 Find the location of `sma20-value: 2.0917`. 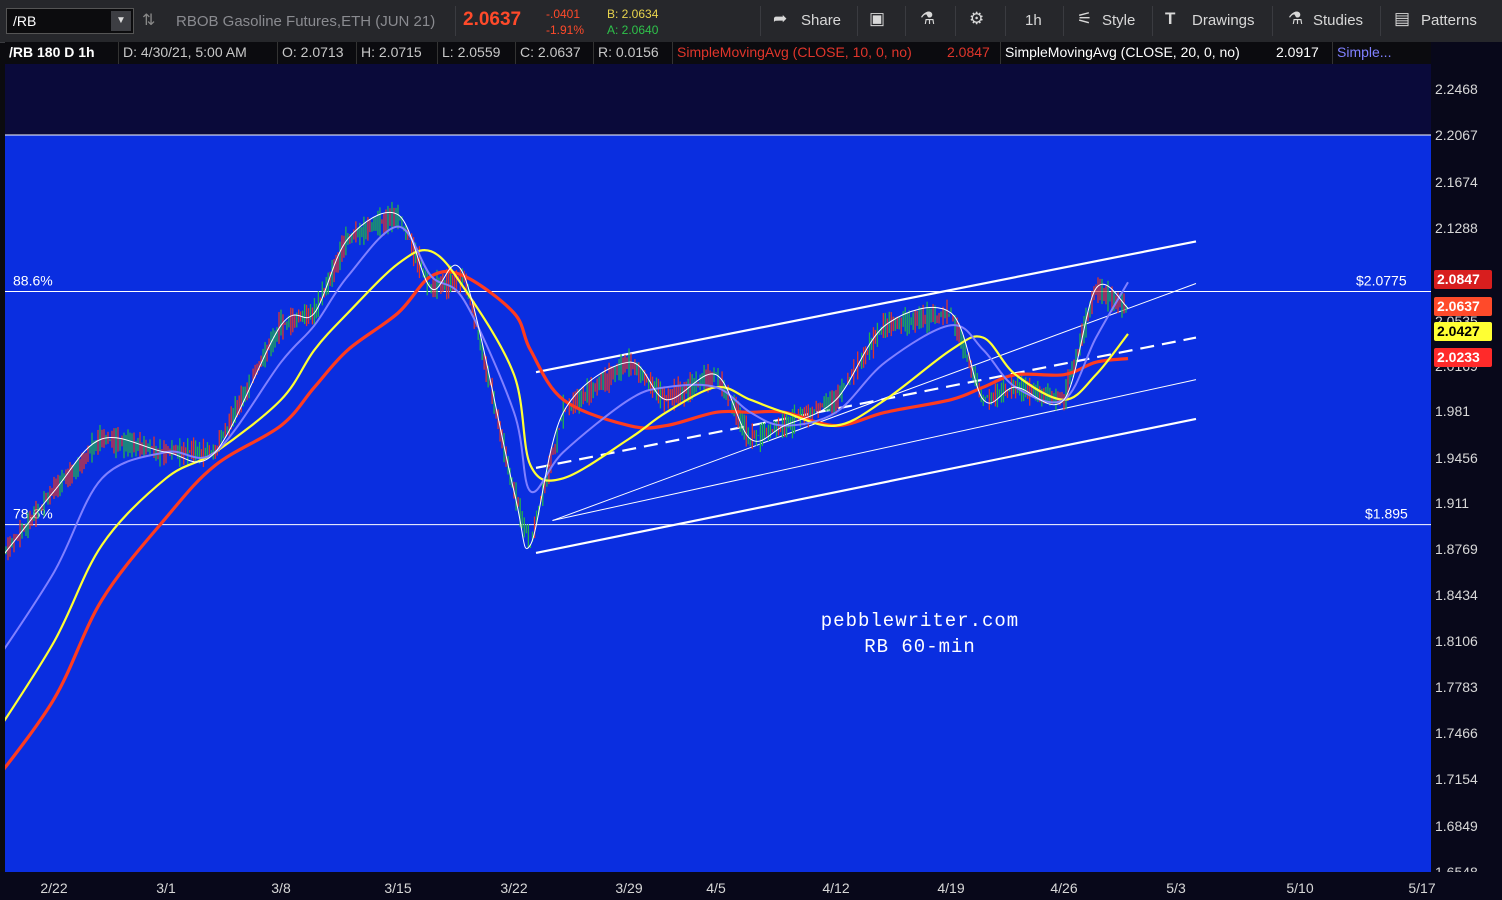

sma20-value: 2.0917 is located at coordinates (1297, 52).